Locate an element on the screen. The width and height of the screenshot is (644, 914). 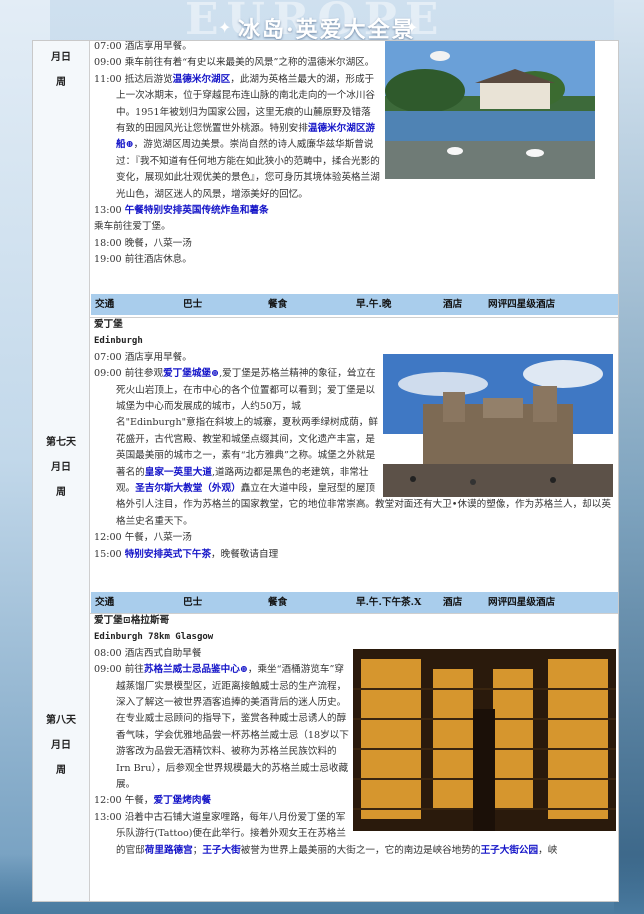
highlight-attraction: 皇家一英里大道 is located at coordinates (178, 472).